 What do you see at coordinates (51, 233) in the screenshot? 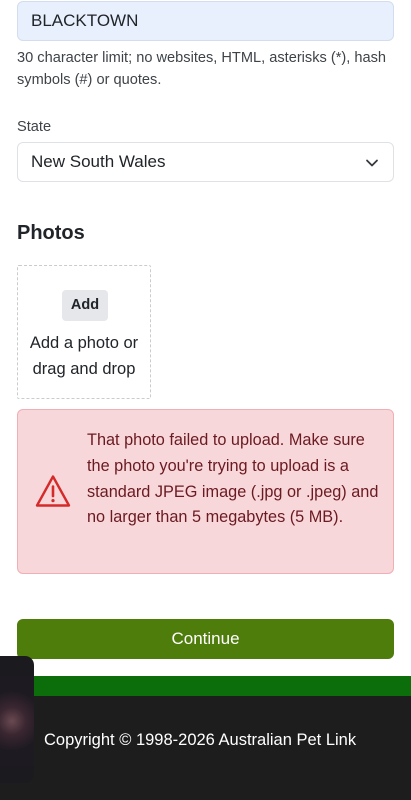
I see `photos-heading: Photos` at bounding box center [51, 233].